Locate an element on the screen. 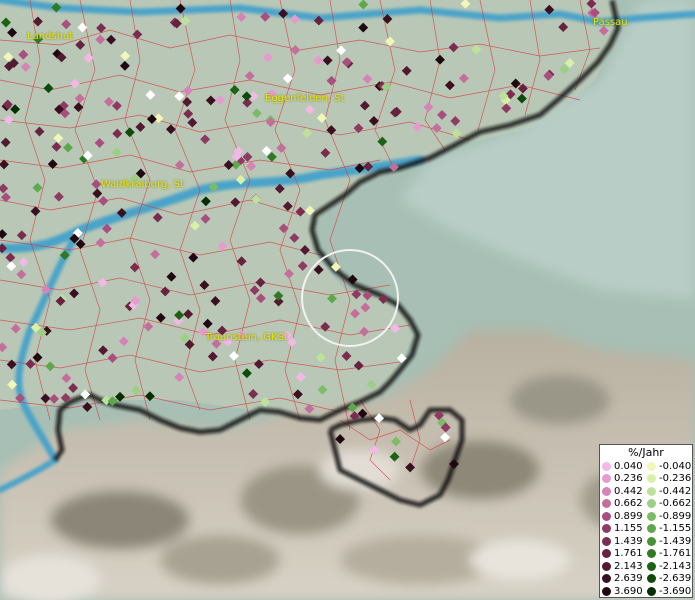 Image resolution: width=695 pixels, height=600 pixels. legend-entry: -1.155 is located at coordinates (669, 529).